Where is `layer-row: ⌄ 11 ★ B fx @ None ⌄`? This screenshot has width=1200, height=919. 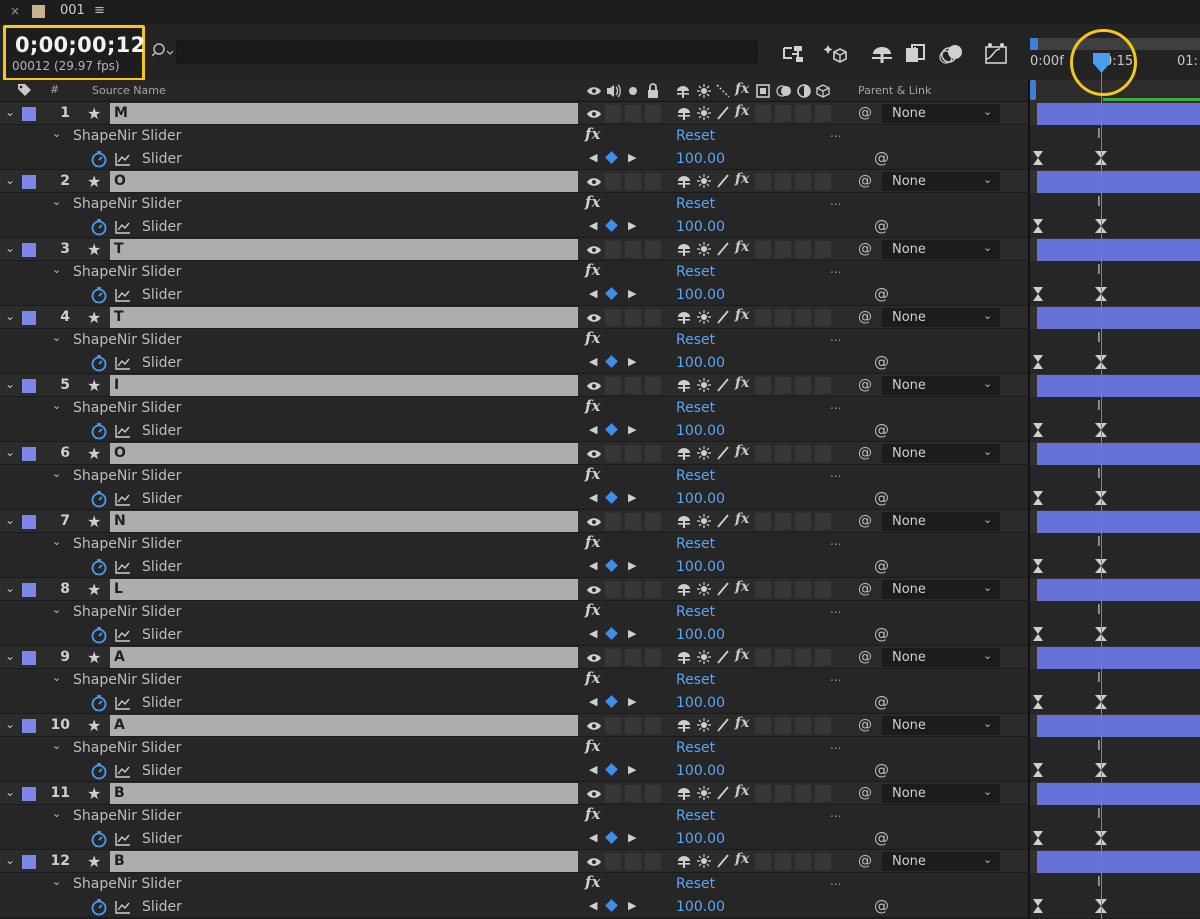
layer-row: ⌄ 11 ★ B fx @ None ⌄ is located at coordinates (514, 793).